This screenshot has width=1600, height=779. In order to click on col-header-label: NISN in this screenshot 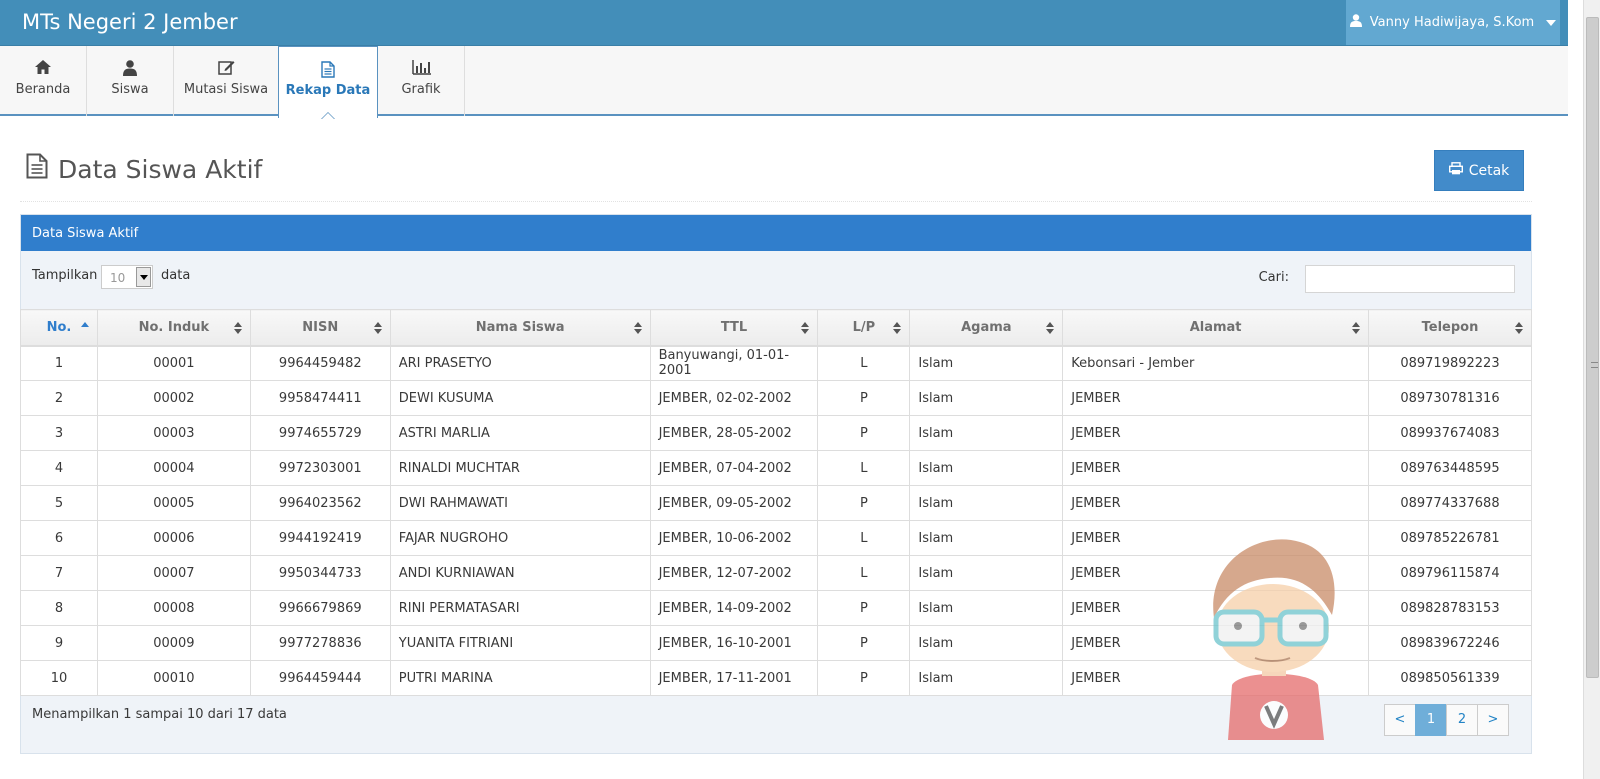, I will do `click(320, 327)`.